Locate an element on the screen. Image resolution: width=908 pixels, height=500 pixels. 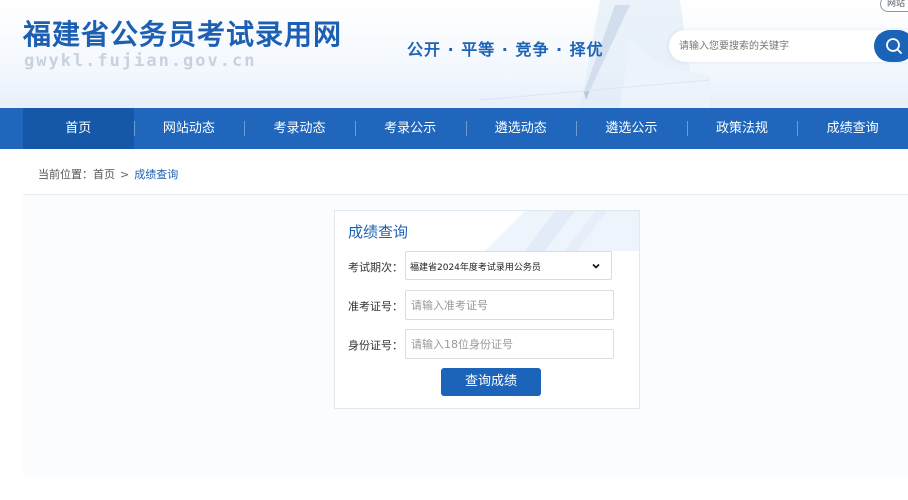
panel-title: 成绩查询 is located at coordinates (378, 232).